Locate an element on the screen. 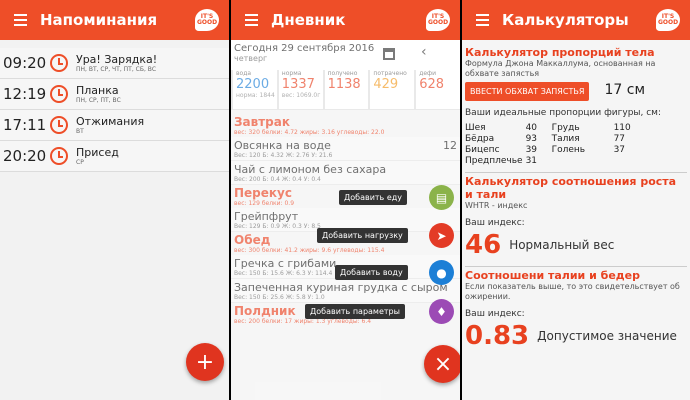 This screenshot has height=400, width=690. proportion-value: 93 is located at coordinates (531, 138).